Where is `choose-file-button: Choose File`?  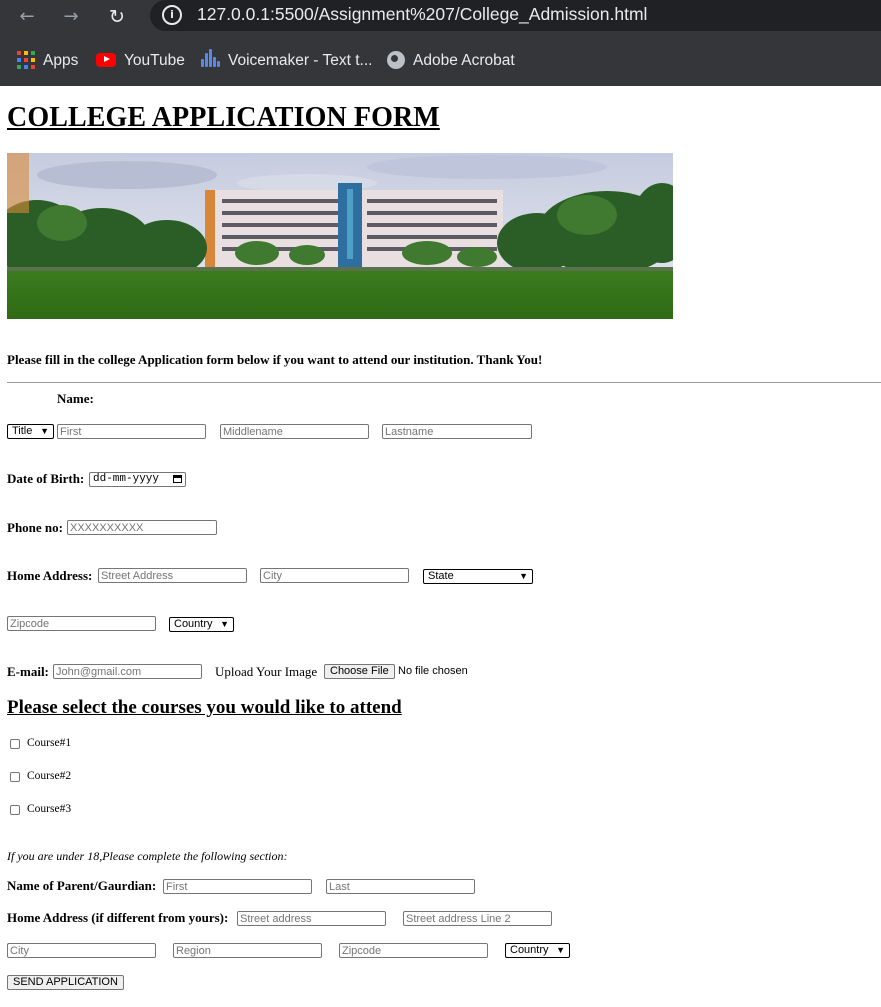
choose-file-button: Choose File is located at coordinates (359, 671).